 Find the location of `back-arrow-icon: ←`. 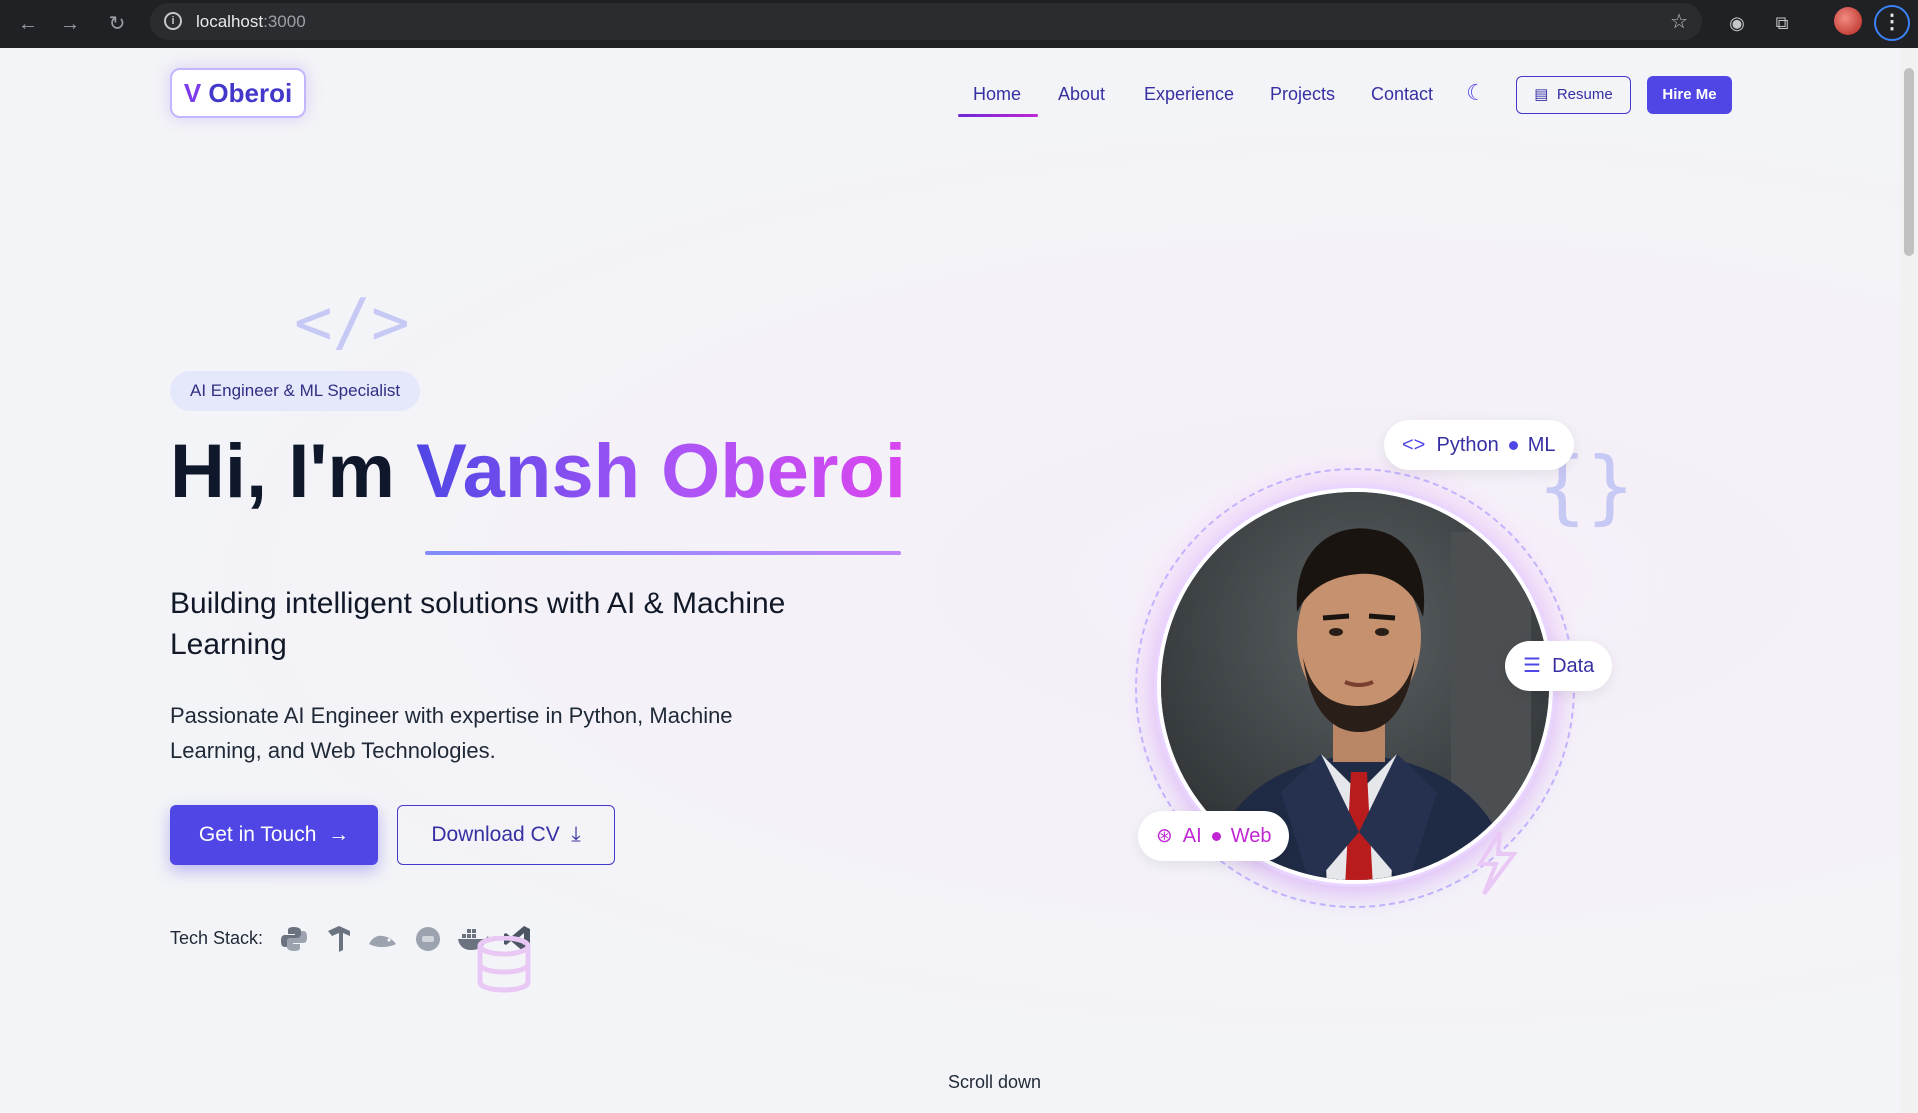

back-arrow-icon: ← is located at coordinates (28, 24).